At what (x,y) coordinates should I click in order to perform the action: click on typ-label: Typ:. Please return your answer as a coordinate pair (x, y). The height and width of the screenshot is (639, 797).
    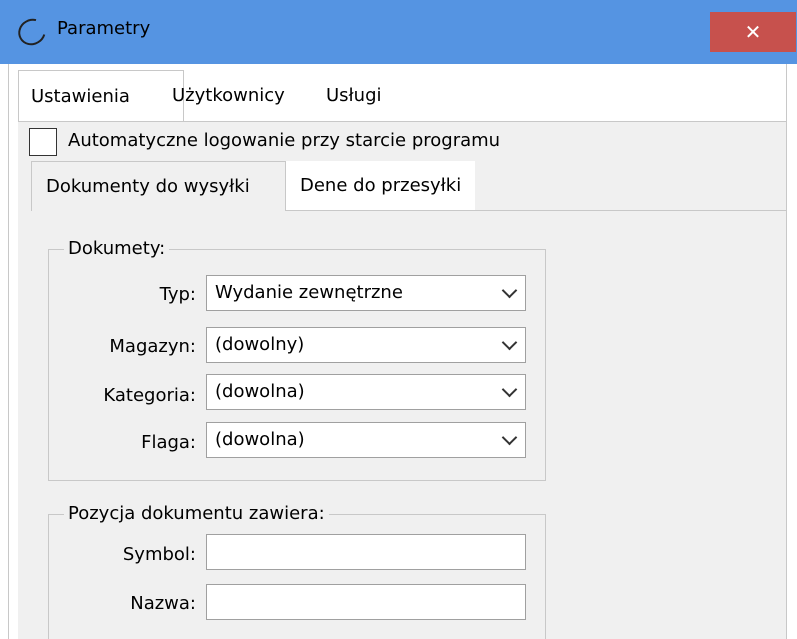
    Looking at the image, I should click on (177, 294).